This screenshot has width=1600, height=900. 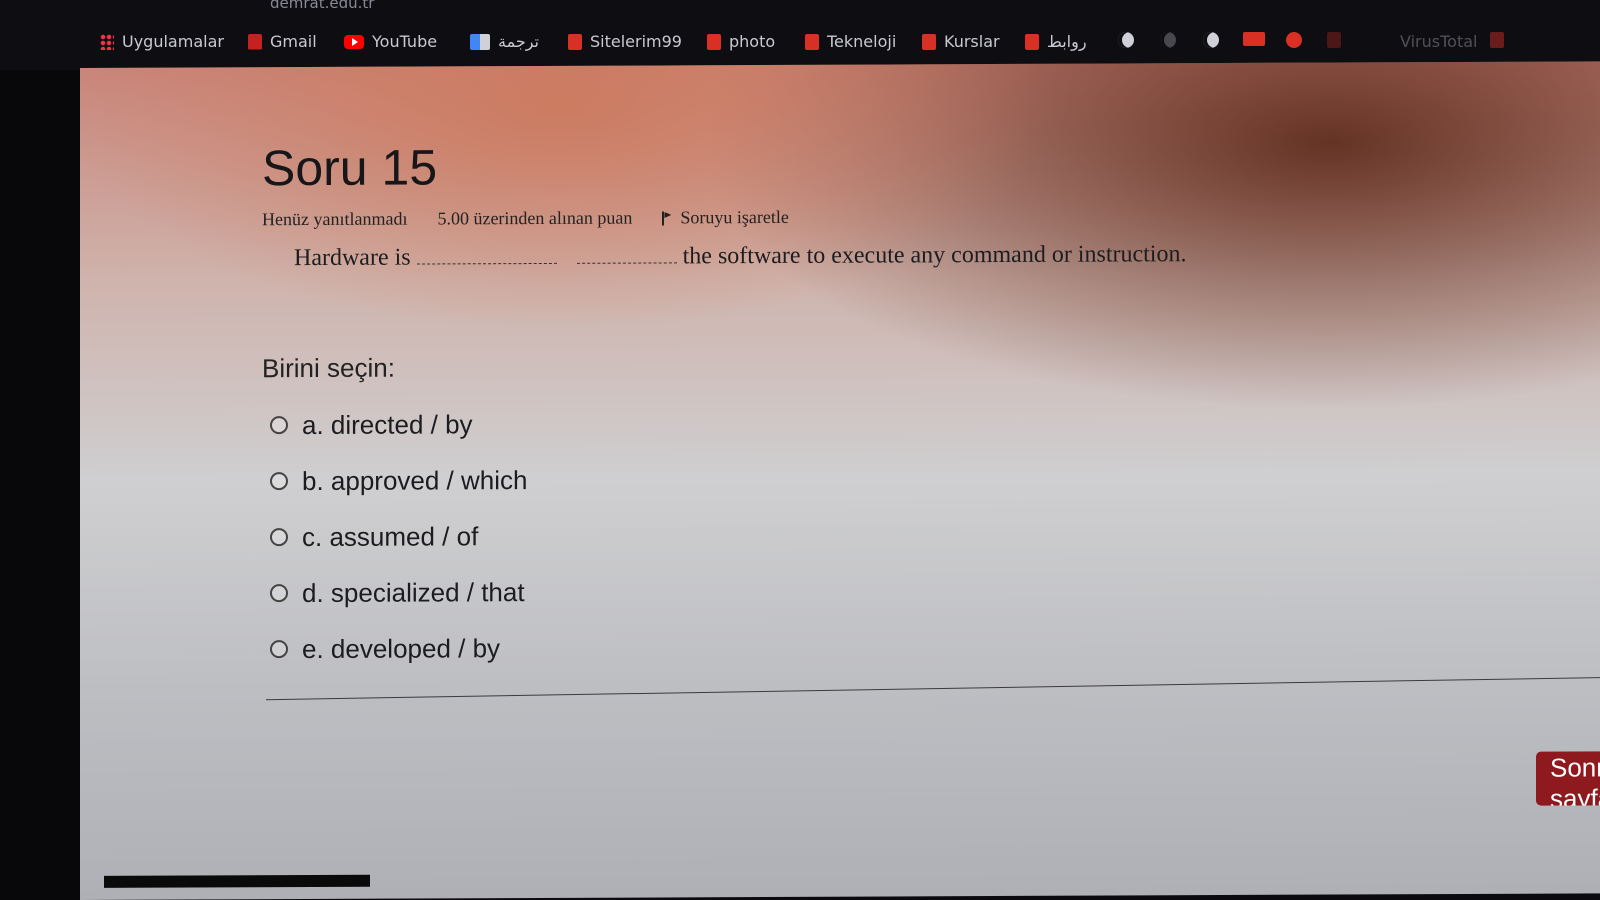 What do you see at coordinates (354, 41) in the screenshot?
I see `youtube-icon` at bounding box center [354, 41].